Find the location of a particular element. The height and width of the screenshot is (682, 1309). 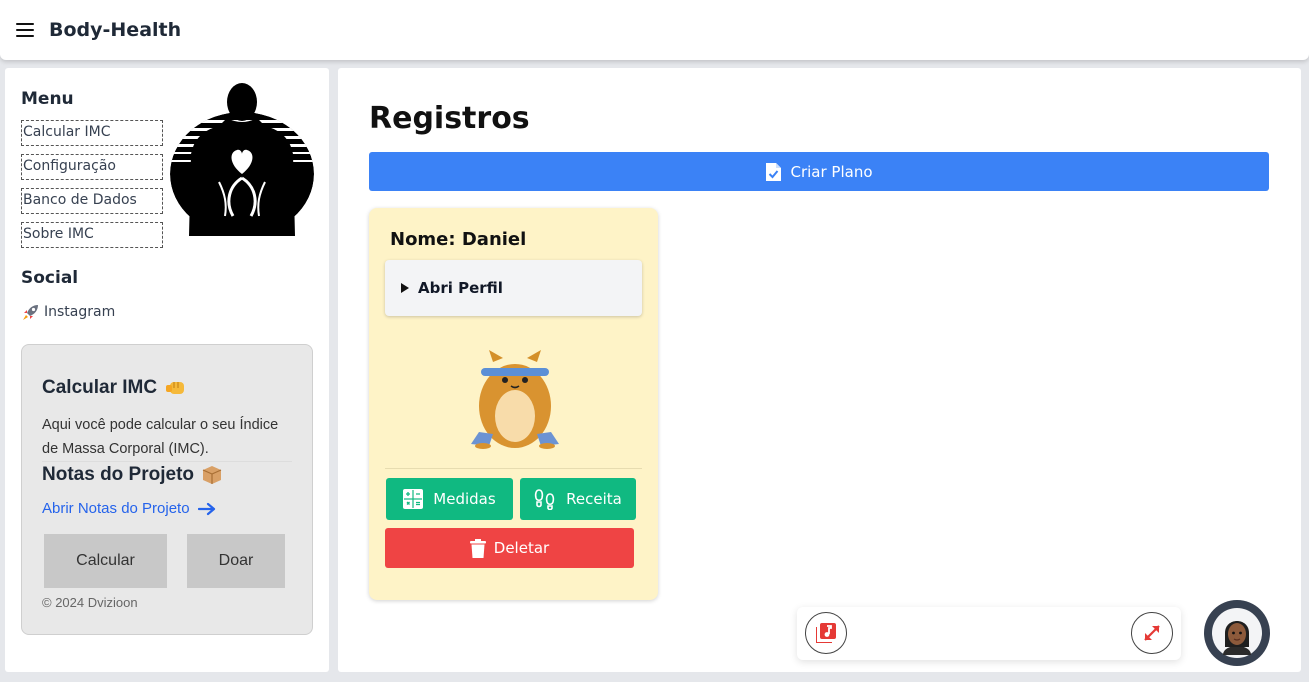

sidebar-item-sobre-imc: Sobre IMC is located at coordinates (92, 235).